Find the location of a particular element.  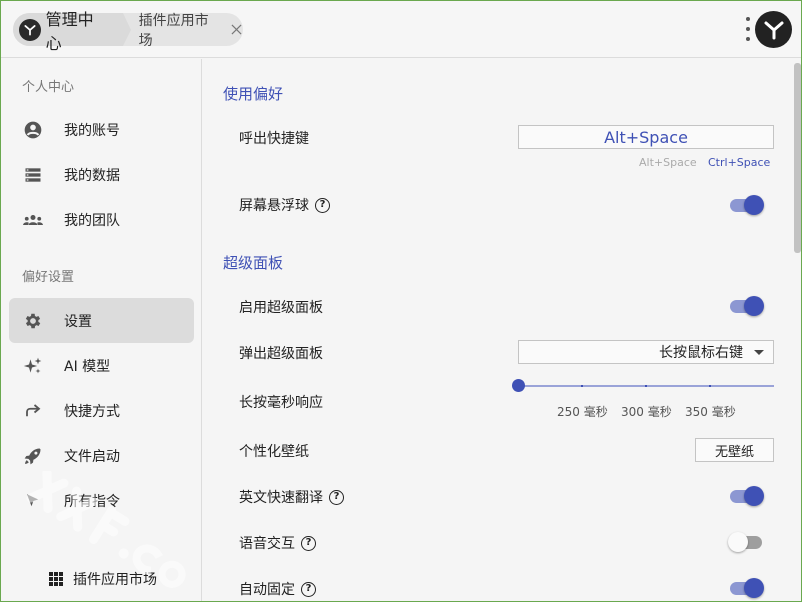

sidebar-item-plugin-market: 插件应用市场 is located at coordinates (103, 579).